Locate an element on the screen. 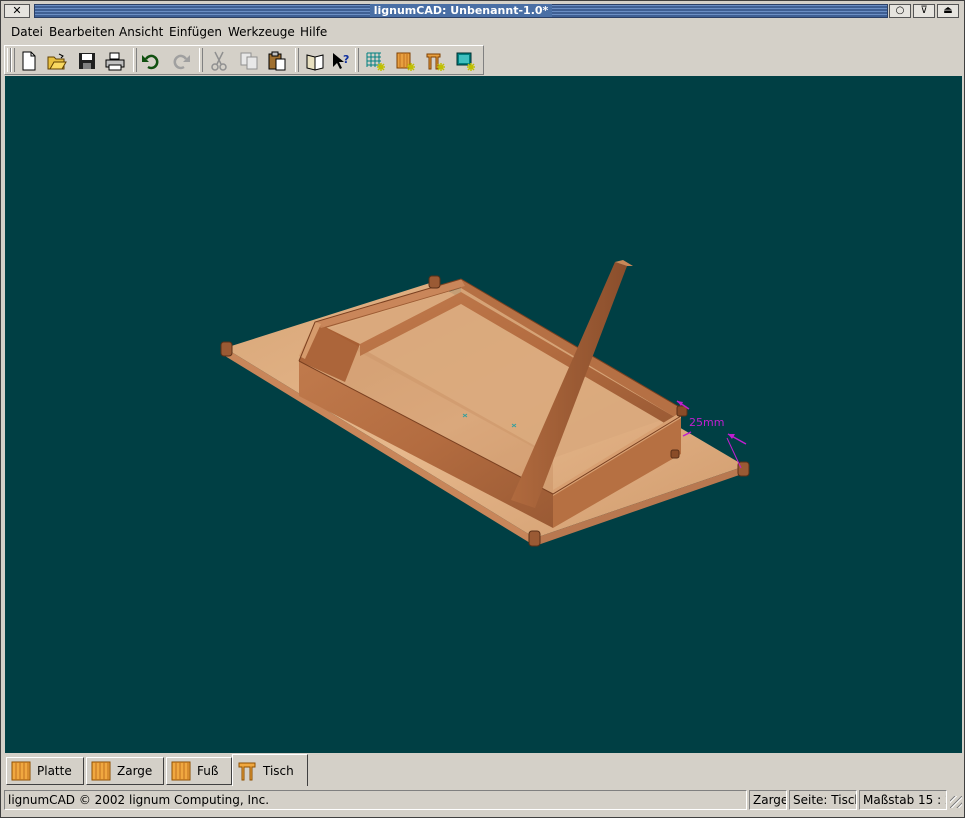 This screenshot has width=965, height=818. new-drawing-button is located at coordinates (465, 61).